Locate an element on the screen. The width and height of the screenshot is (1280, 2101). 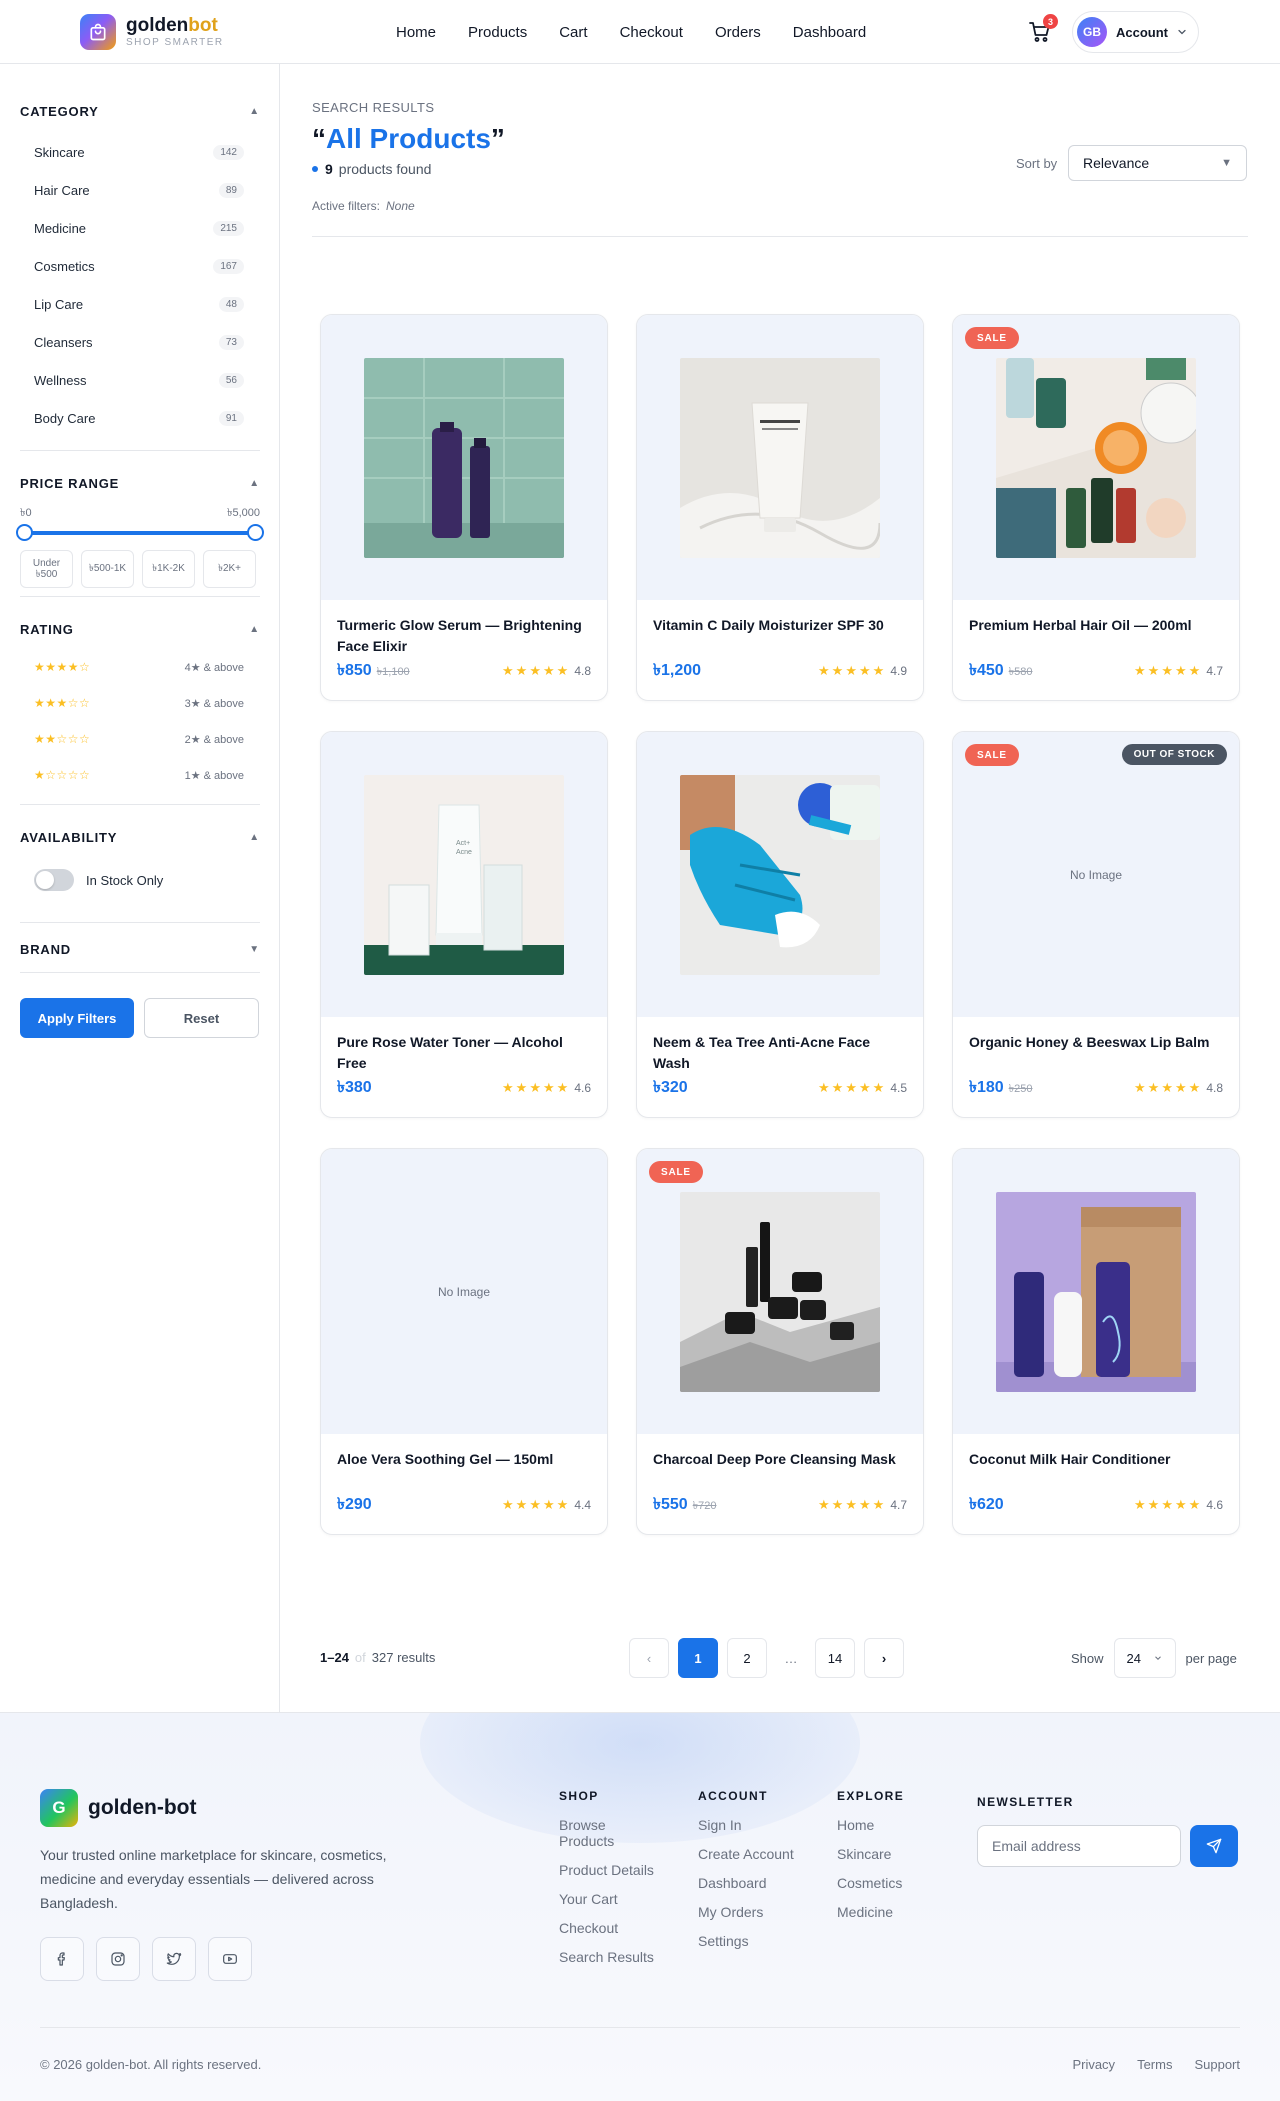
product-image-area: No Image is located at coordinates (464, 1291).